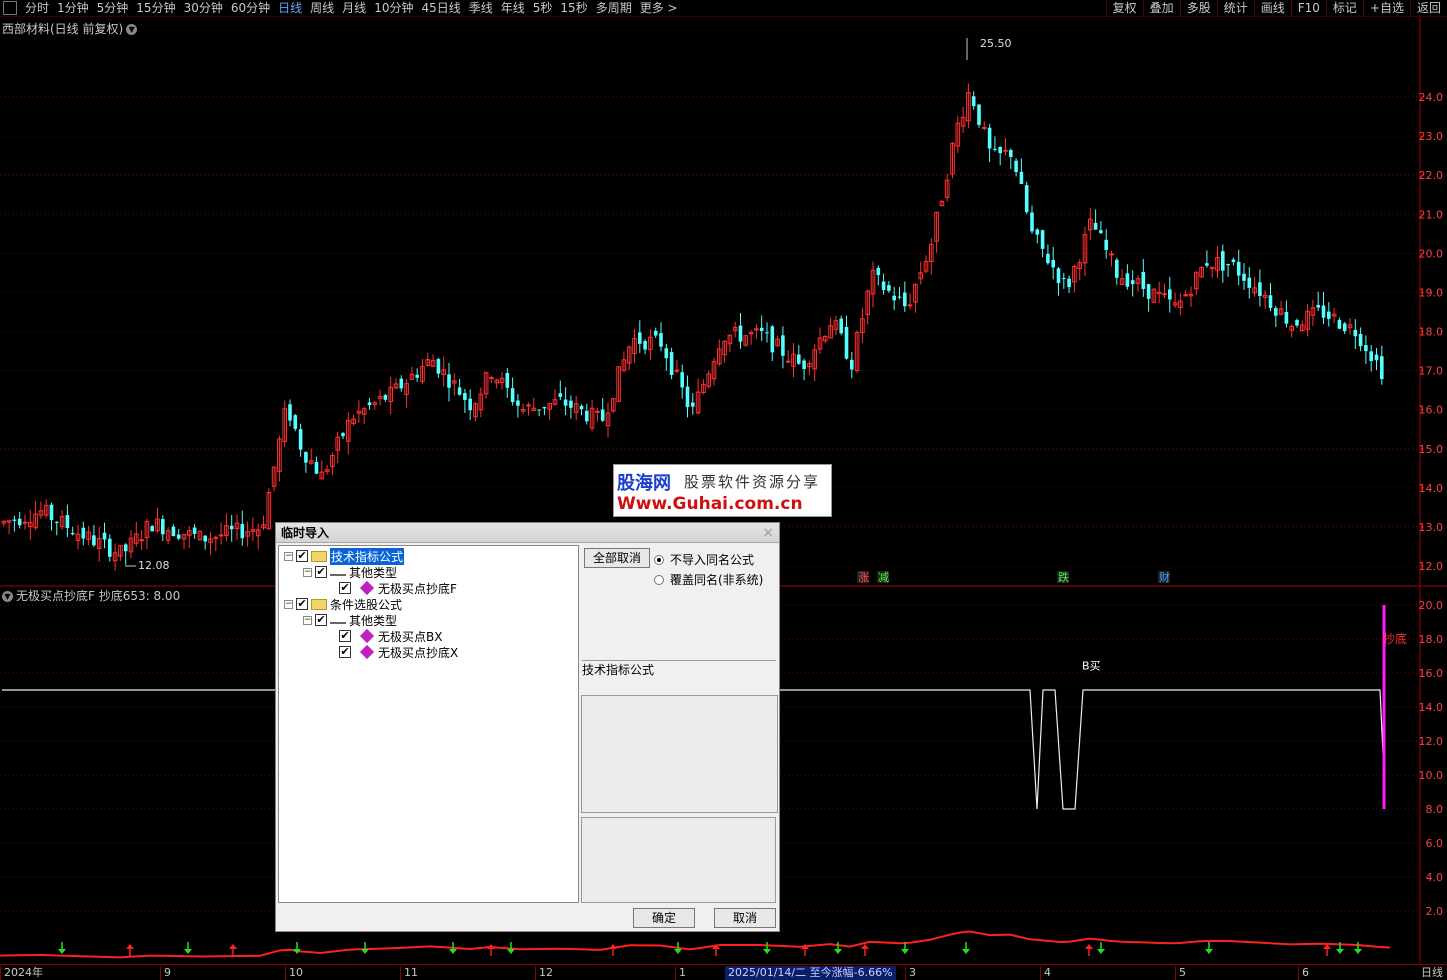 The height and width of the screenshot is (980, 1447). I want to click on radio-no-import: 不导入同名公式, so click(704, 559).